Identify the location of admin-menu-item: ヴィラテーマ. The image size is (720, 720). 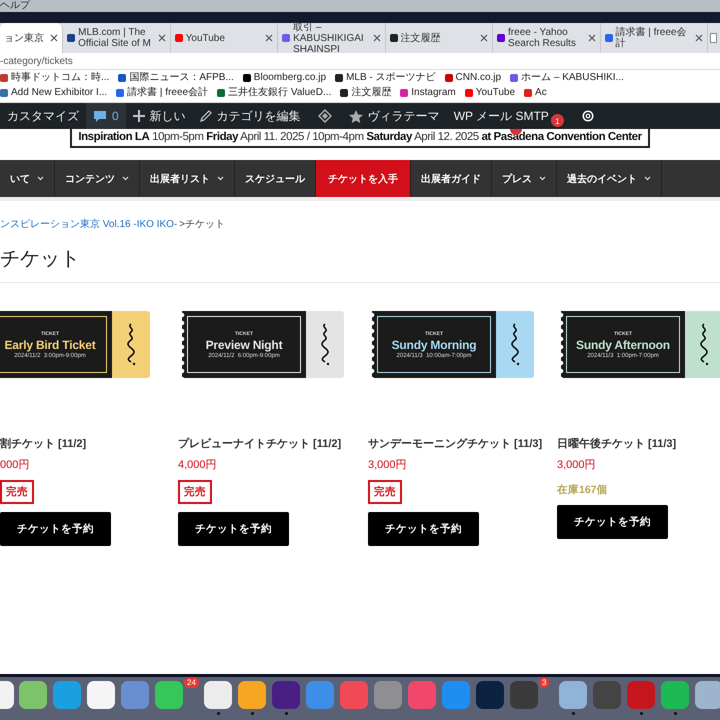
(394, 116).